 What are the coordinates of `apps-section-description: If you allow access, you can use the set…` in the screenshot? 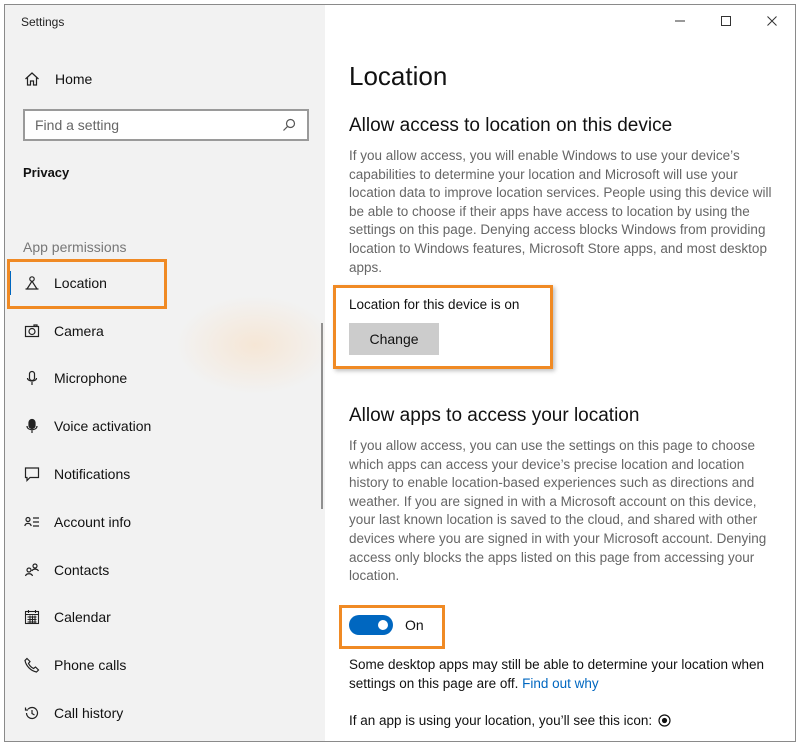 It's located at (558, 511).